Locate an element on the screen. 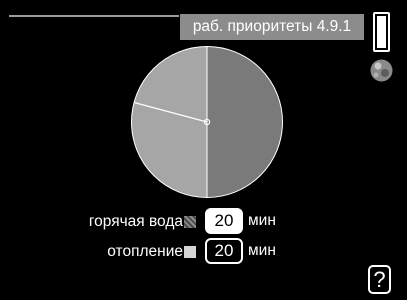 This screenshot has width=407, height=300. header-divider is located at coordinates (94, 16).